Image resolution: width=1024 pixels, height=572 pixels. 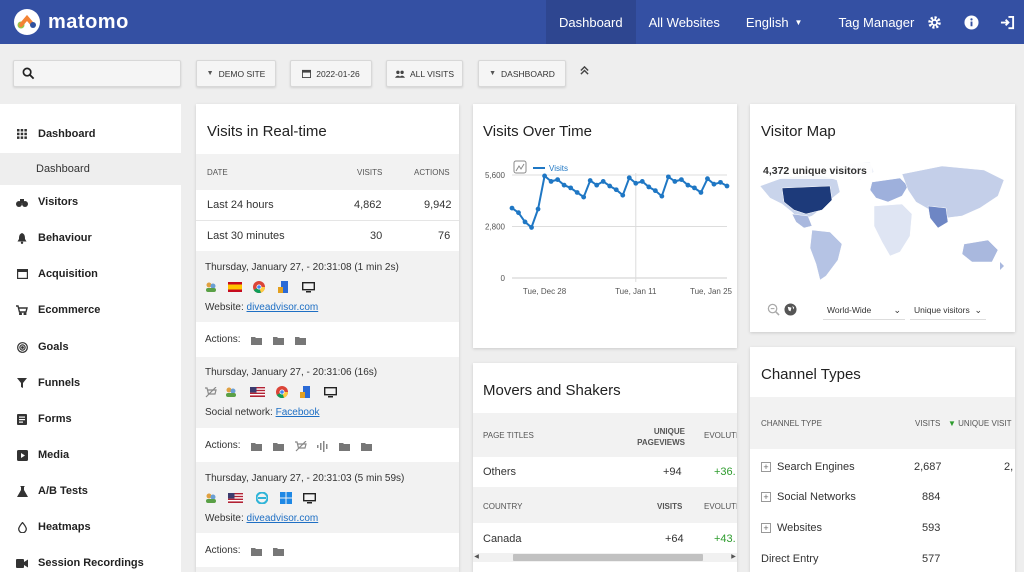 I want to click on sidebar-item-funnels: Funnels, so click(x=90, y=383).